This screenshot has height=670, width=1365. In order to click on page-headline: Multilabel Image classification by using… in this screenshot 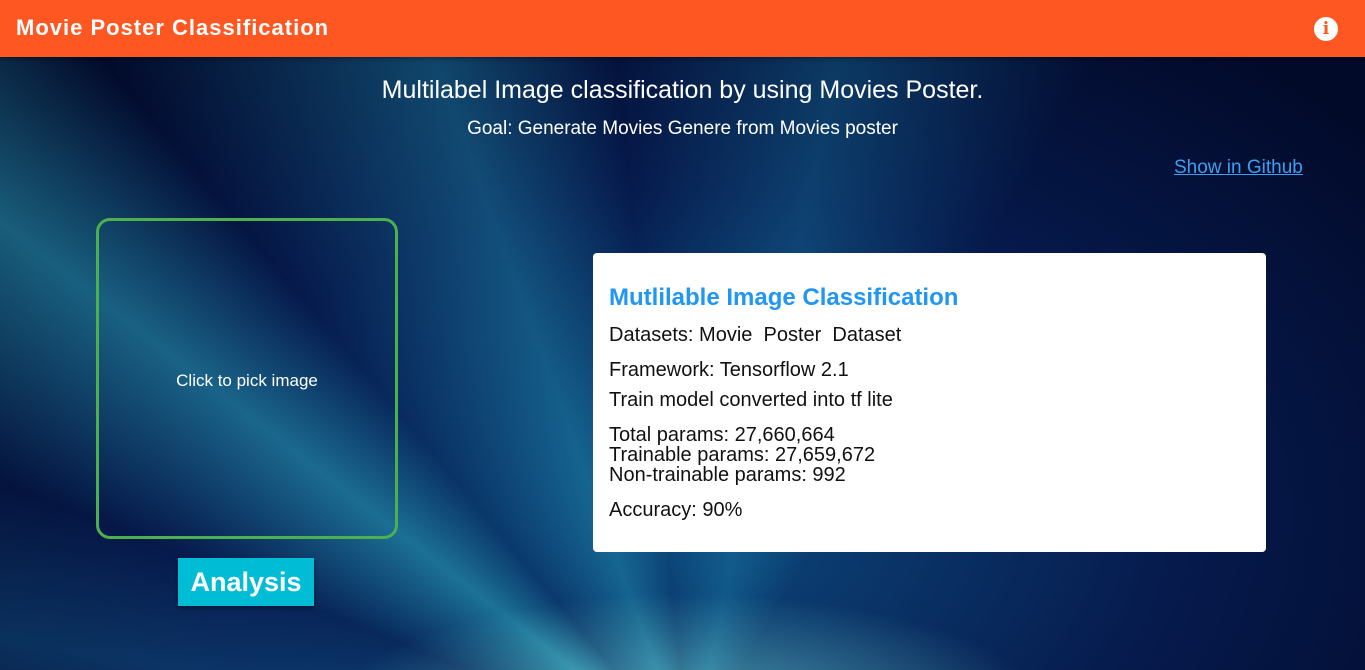, I will do `click(682, 90)`.